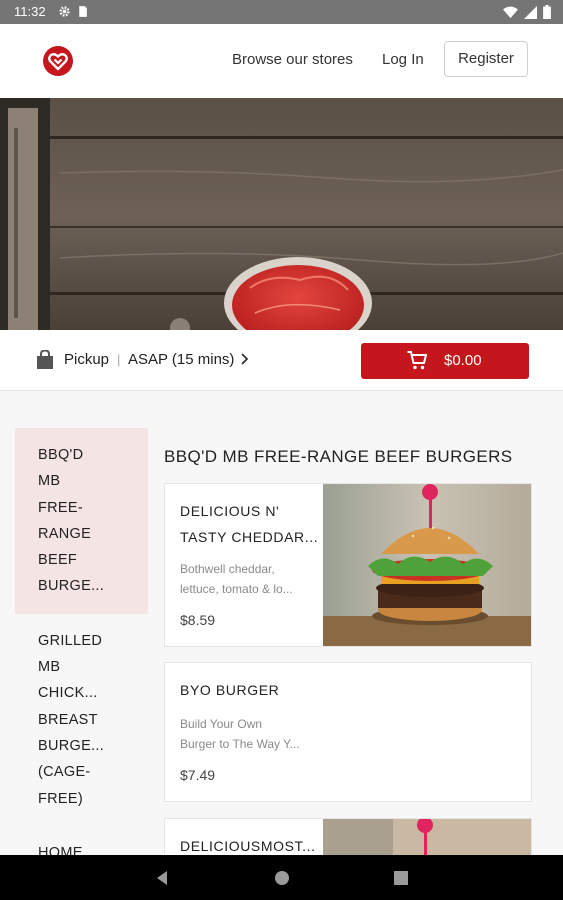 This screenshot has width=563, height=900. I want to click on order-options-bar: Pickup | ASAP (15 mins) $0.00, so click(281, 360).